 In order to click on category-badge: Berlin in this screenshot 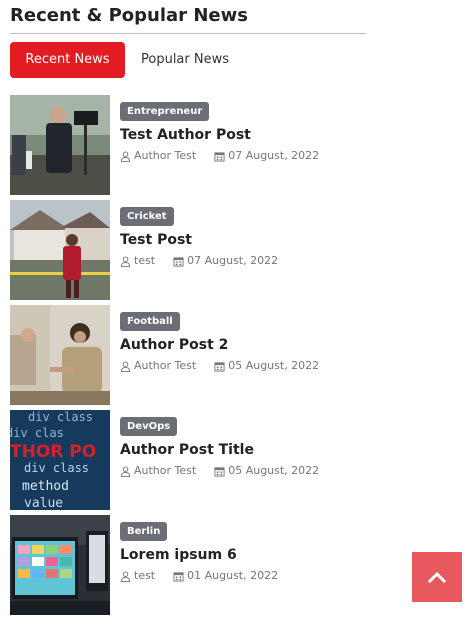, I will do `click(144, 531)`.